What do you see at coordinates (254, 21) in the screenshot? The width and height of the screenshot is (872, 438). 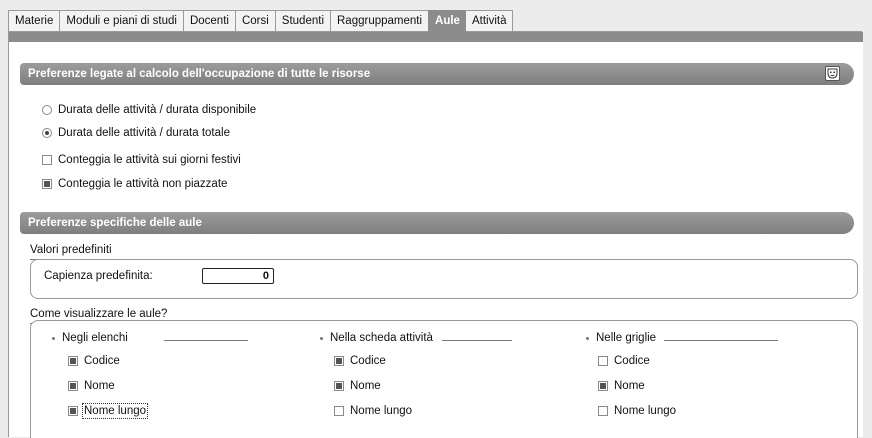 I see `tab-corsi: Corsi` at bounding box center [254, 21].